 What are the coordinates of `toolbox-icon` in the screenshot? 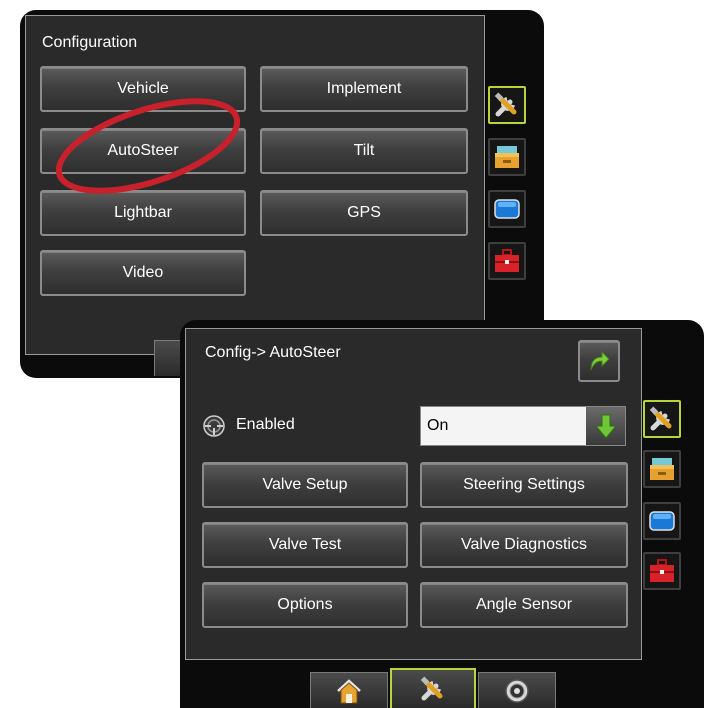 It's located at (662, 570).